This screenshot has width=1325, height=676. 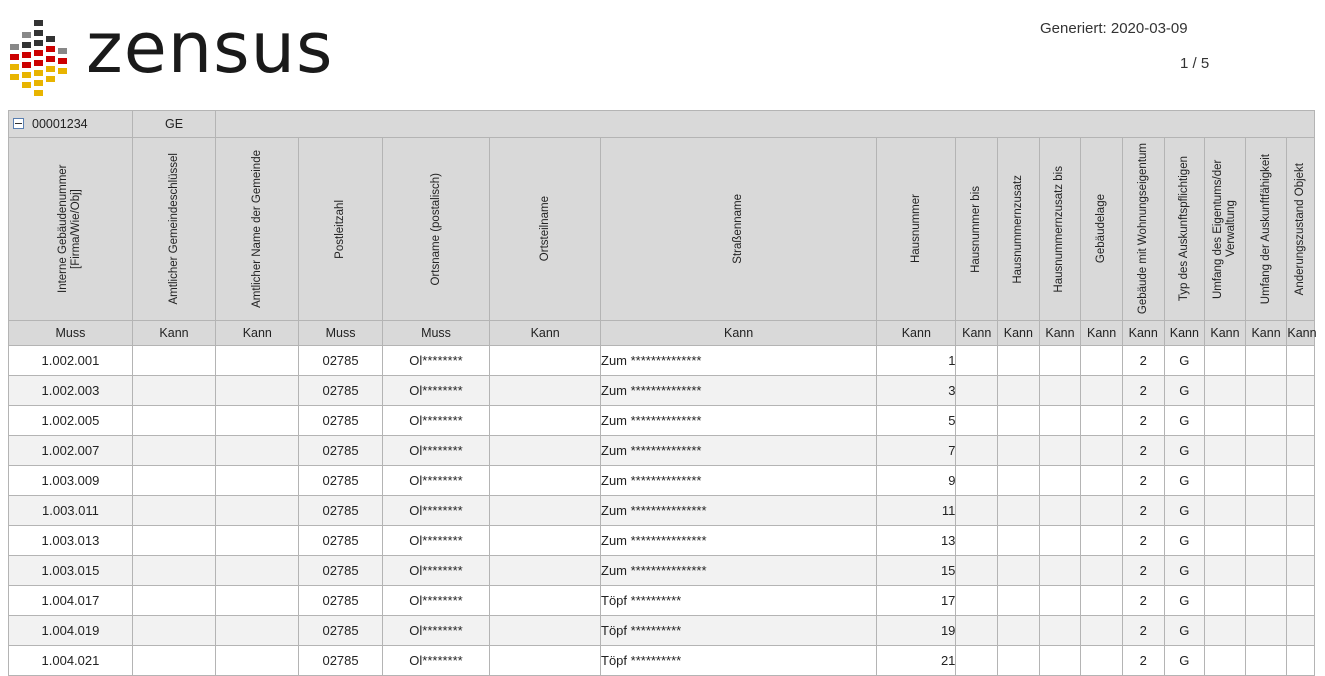 What do you see at coordinates (70, 660) in the screenshot?
I see `cell-id: 1.004.021` at bounding box center [70, 660].